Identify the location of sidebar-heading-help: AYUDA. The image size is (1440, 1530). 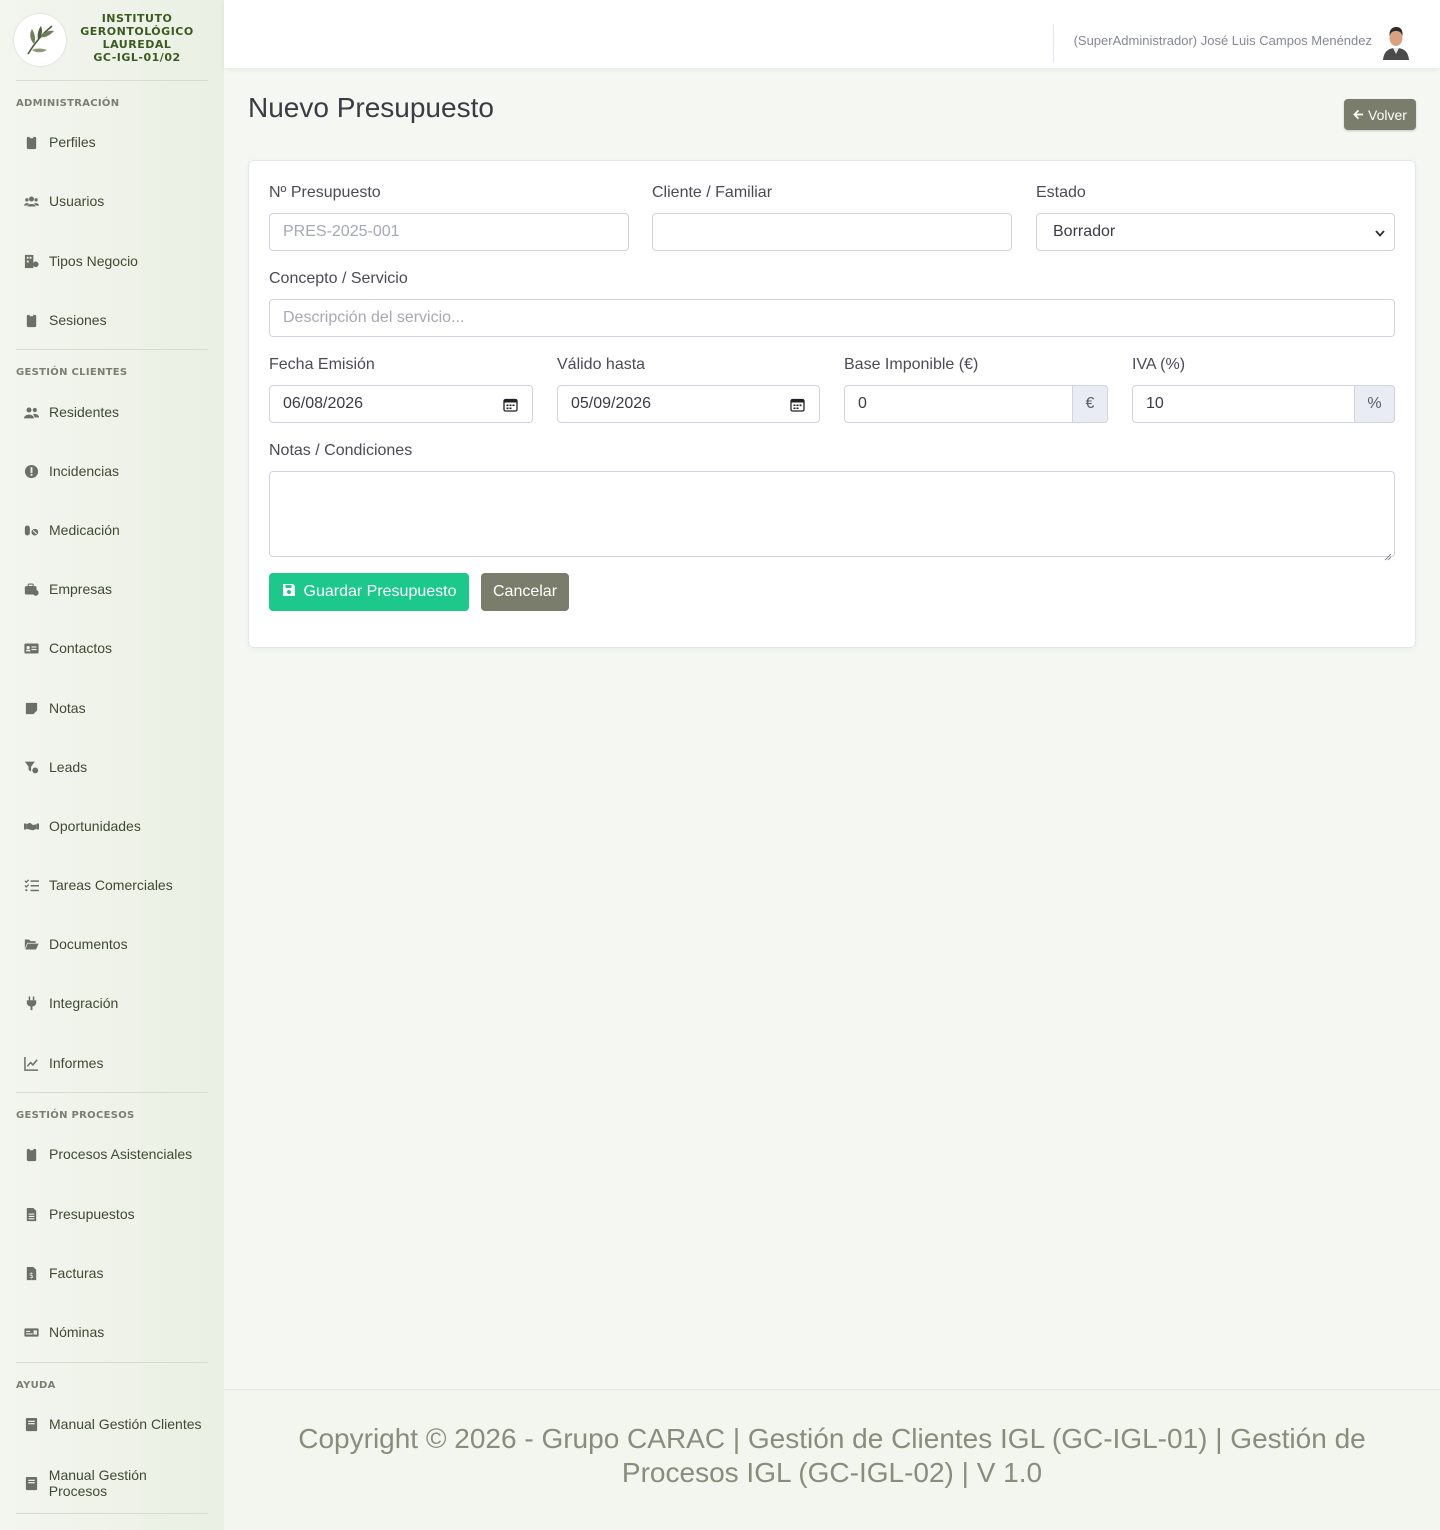
(36, 1385).